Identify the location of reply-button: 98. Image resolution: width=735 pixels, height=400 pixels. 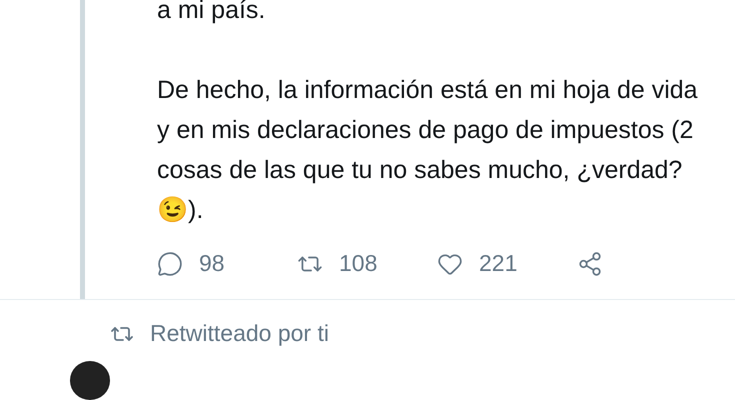
(227, 263).